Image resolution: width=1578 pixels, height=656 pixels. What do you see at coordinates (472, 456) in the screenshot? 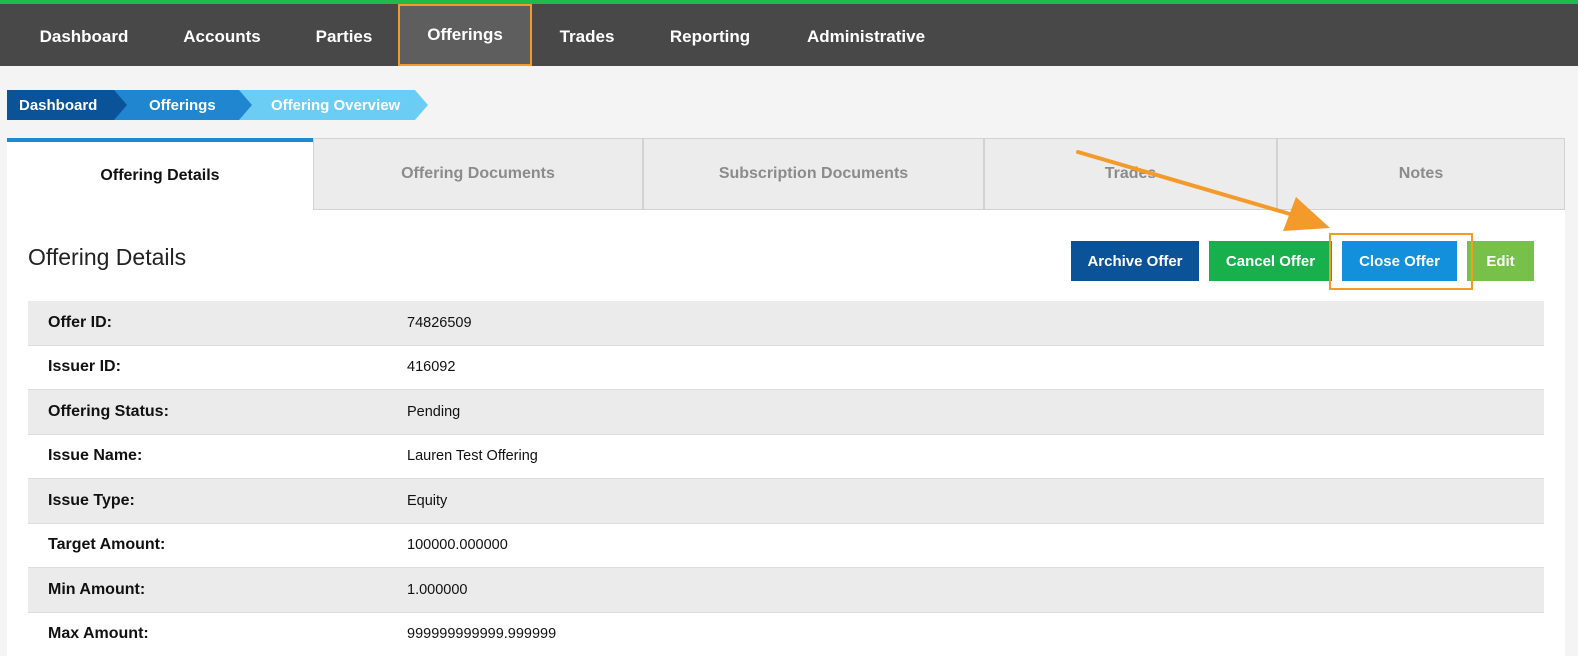
I see `row-value: Lauren Test Offering` at bounding box center [472, 456].